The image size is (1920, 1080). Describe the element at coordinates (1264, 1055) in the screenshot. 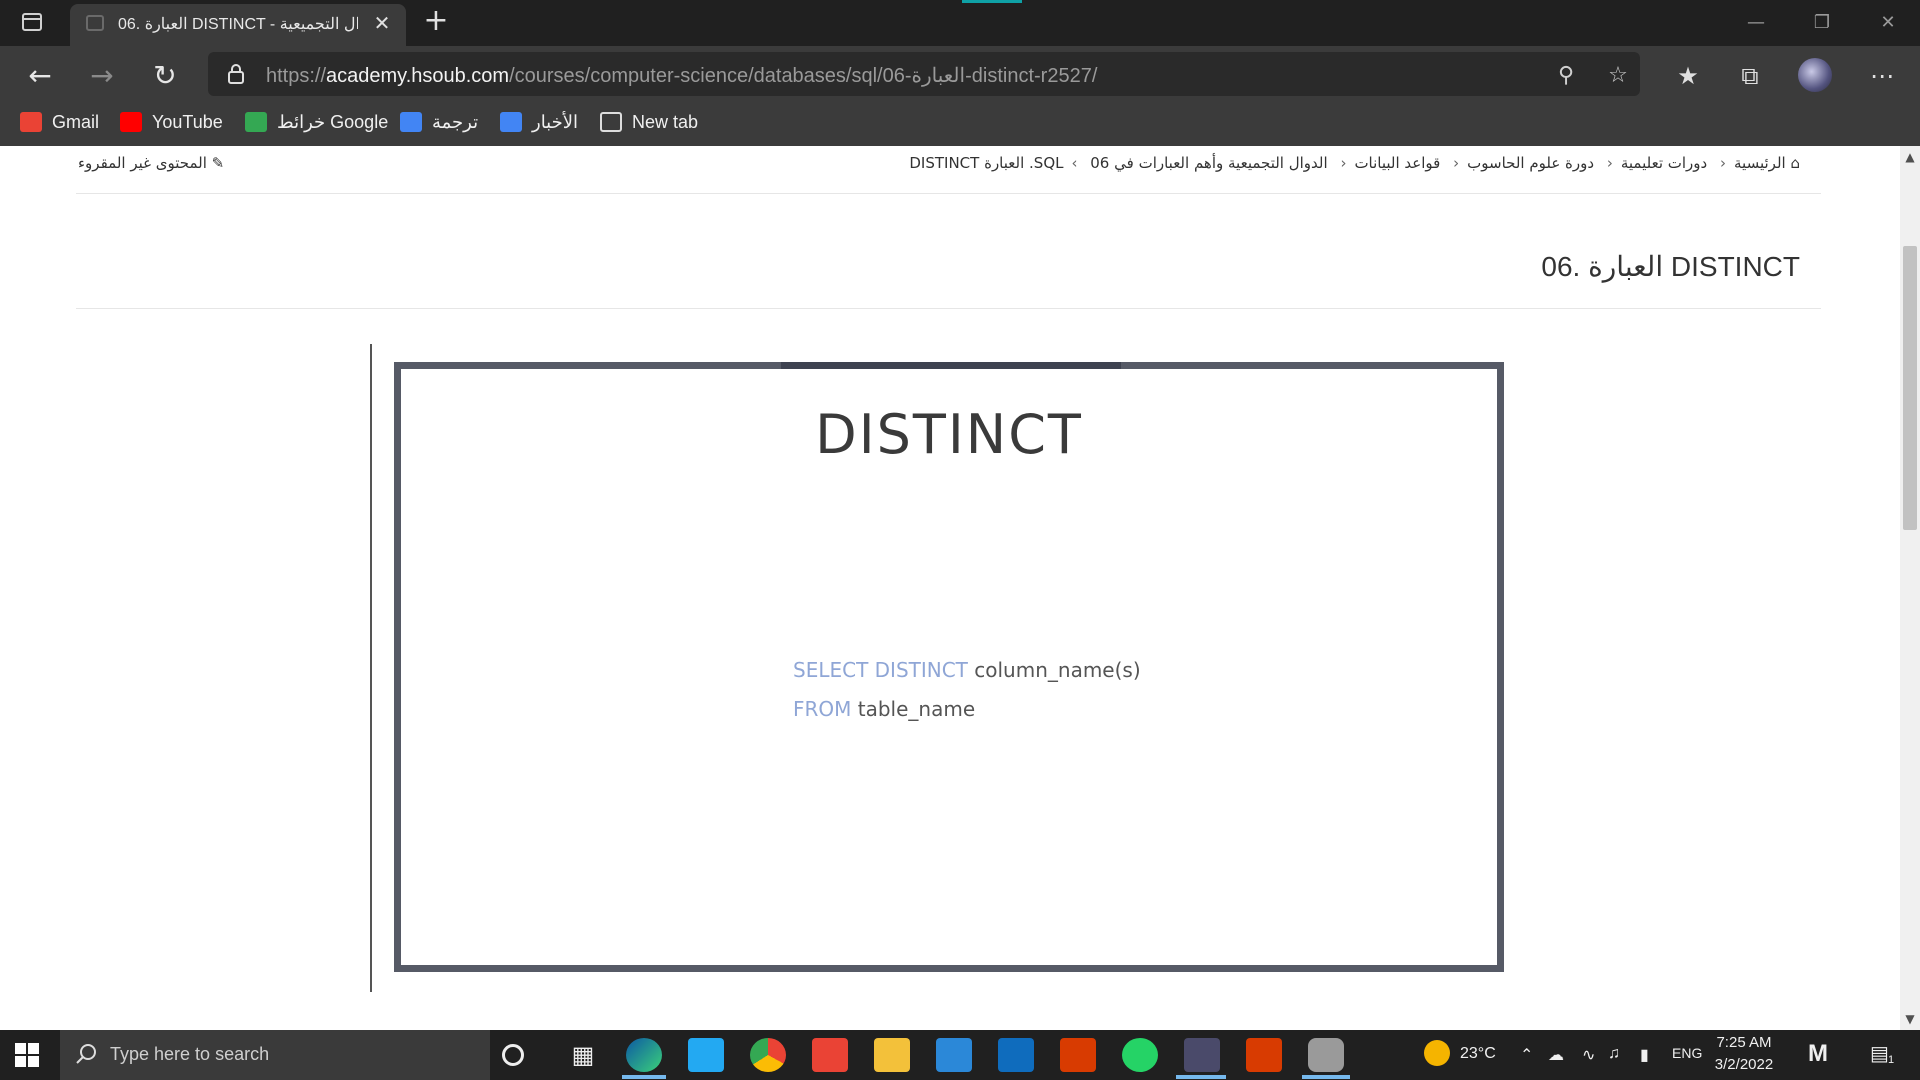

I see `office-app-icon` at that location.